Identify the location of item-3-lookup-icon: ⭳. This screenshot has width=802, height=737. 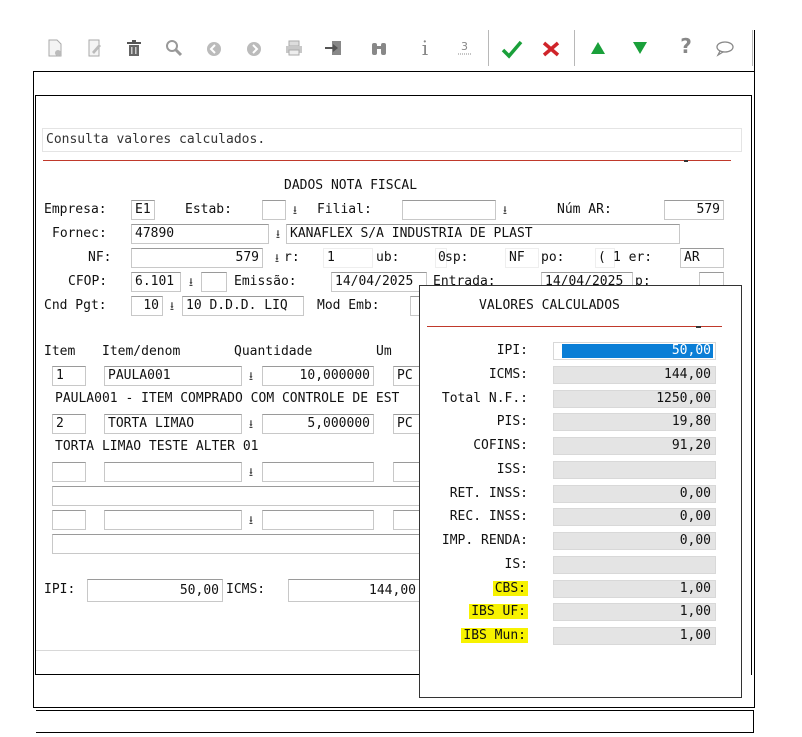
(251, 472).